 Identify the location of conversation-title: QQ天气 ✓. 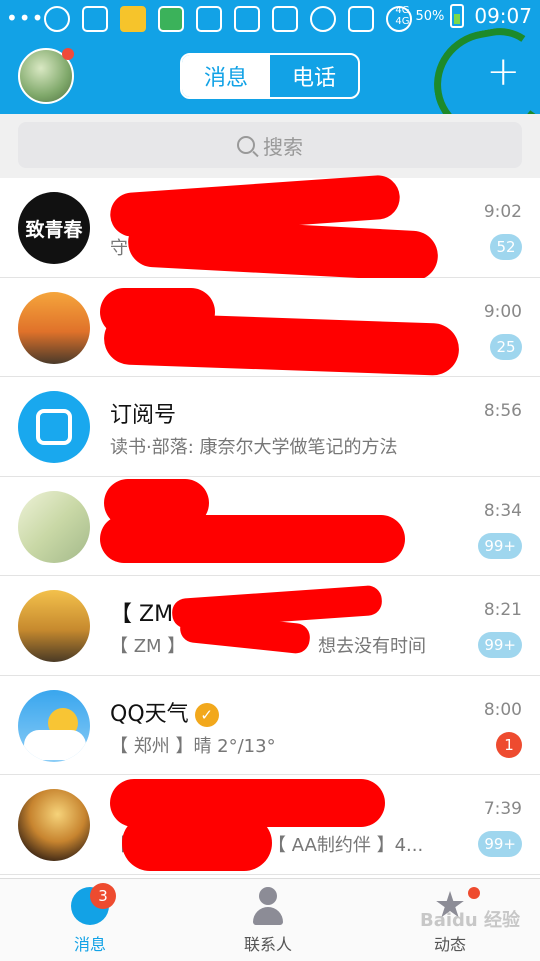
(164, 712).